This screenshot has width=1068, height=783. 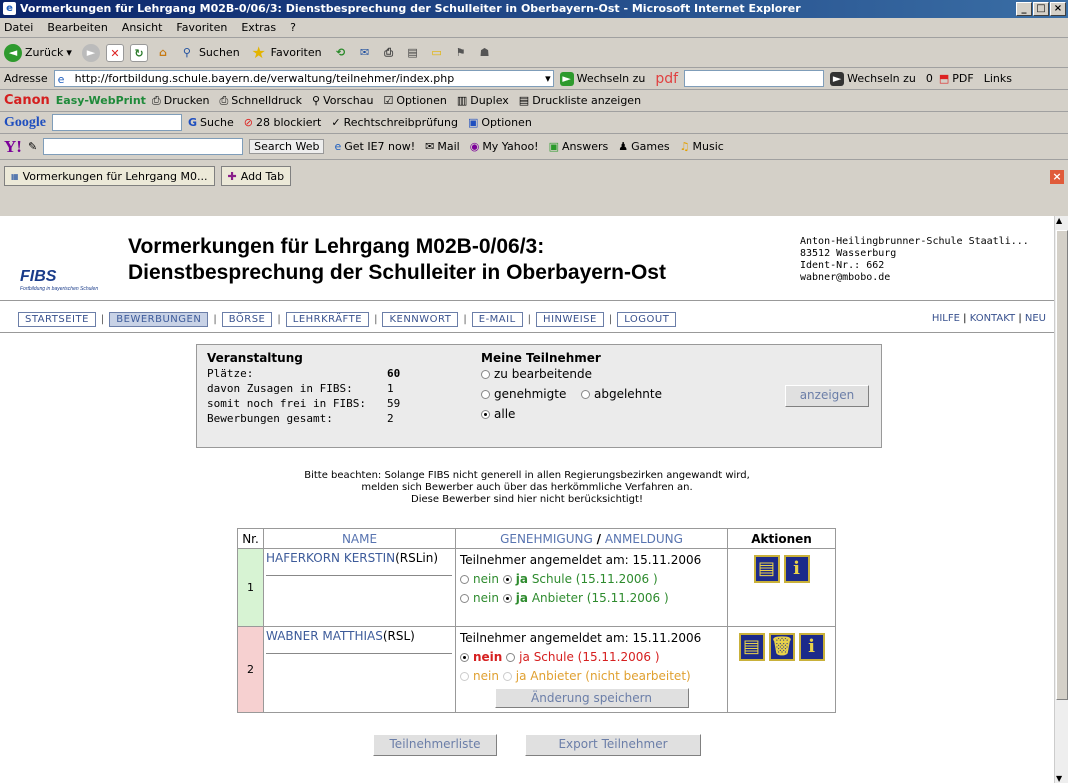 What do you see at coordinates (498, 414) in the screenshot?
I see `filter-option-all: alle` at bounding box center [498, 414].